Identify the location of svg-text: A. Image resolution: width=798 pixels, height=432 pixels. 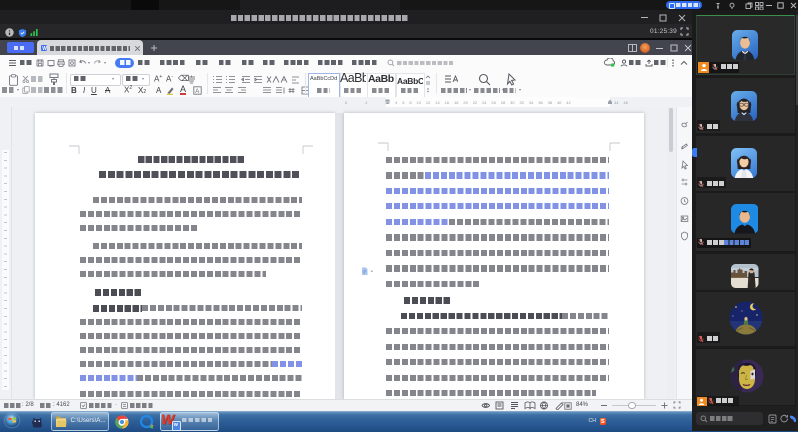
(197, 91).